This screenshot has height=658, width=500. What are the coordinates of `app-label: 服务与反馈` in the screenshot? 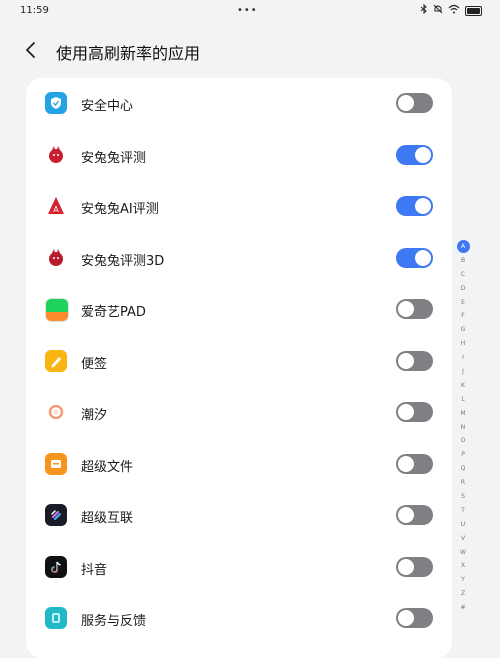 It's located at (114, 621).